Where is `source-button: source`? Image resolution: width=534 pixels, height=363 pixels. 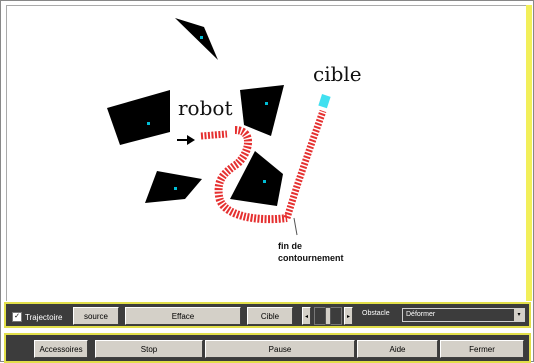
source-button: source is located at coordinates (96, 316).